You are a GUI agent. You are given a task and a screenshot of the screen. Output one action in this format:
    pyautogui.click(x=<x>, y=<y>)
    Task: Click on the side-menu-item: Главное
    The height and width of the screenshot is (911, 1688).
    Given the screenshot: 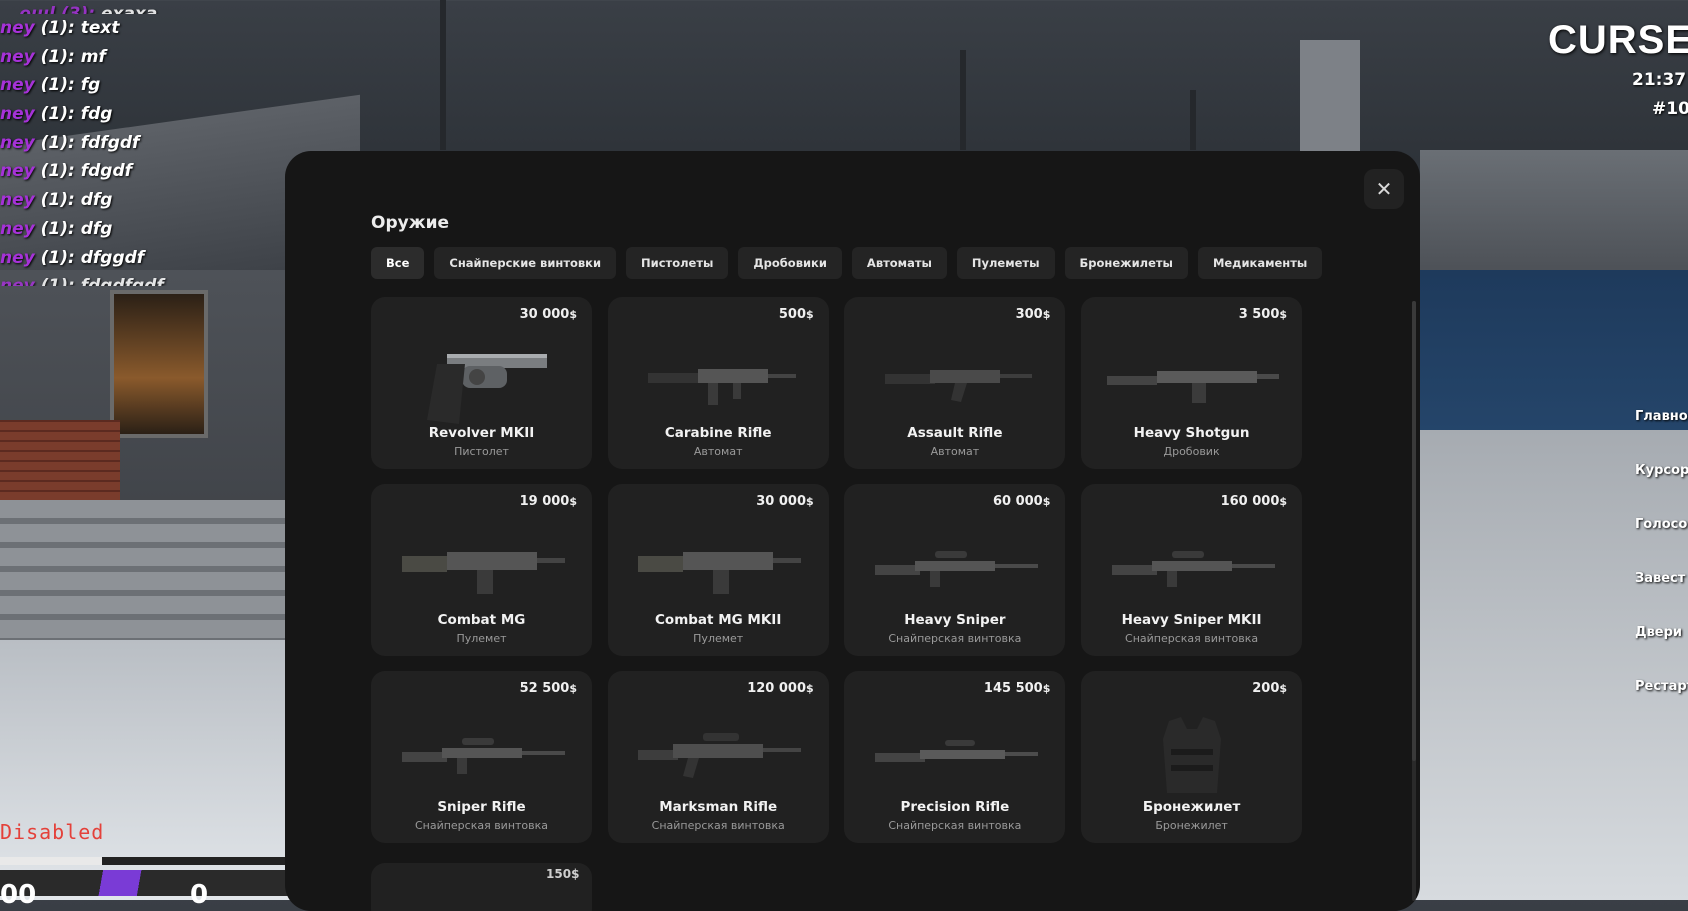 What is the action you would take?
    pyautogui.click(x=1661, y=416)
    